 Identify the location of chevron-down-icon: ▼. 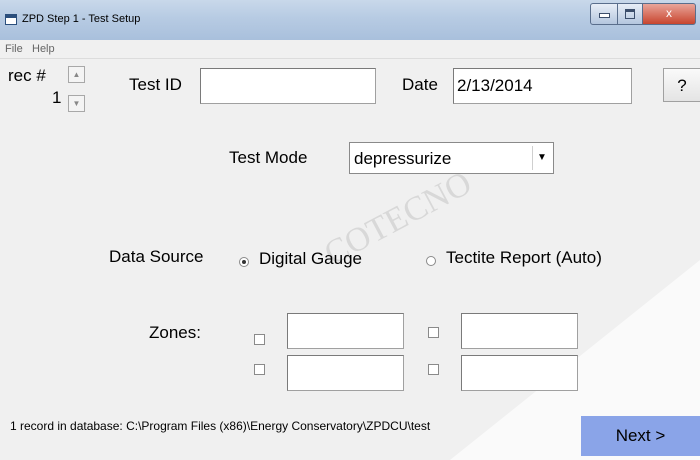
(541, 158).